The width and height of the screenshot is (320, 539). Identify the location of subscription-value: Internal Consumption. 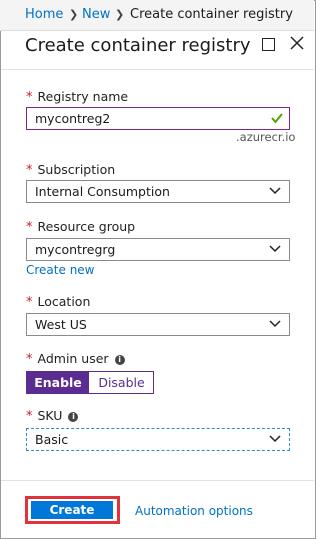
(102, 191).